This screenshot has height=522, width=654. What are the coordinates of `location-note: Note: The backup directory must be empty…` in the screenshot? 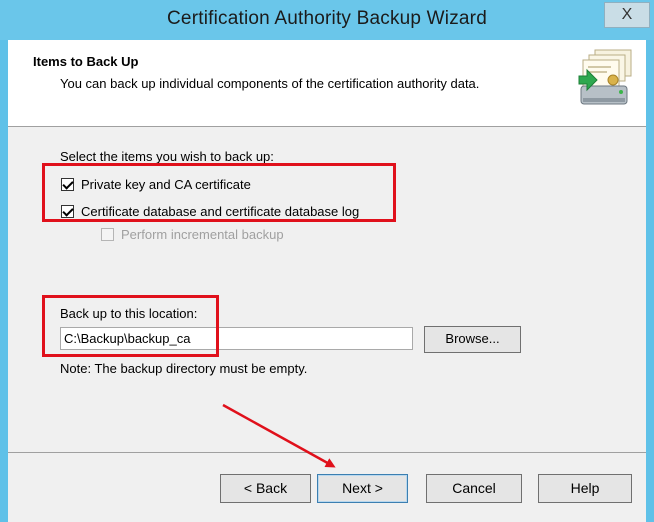 It's located at (184, 368).